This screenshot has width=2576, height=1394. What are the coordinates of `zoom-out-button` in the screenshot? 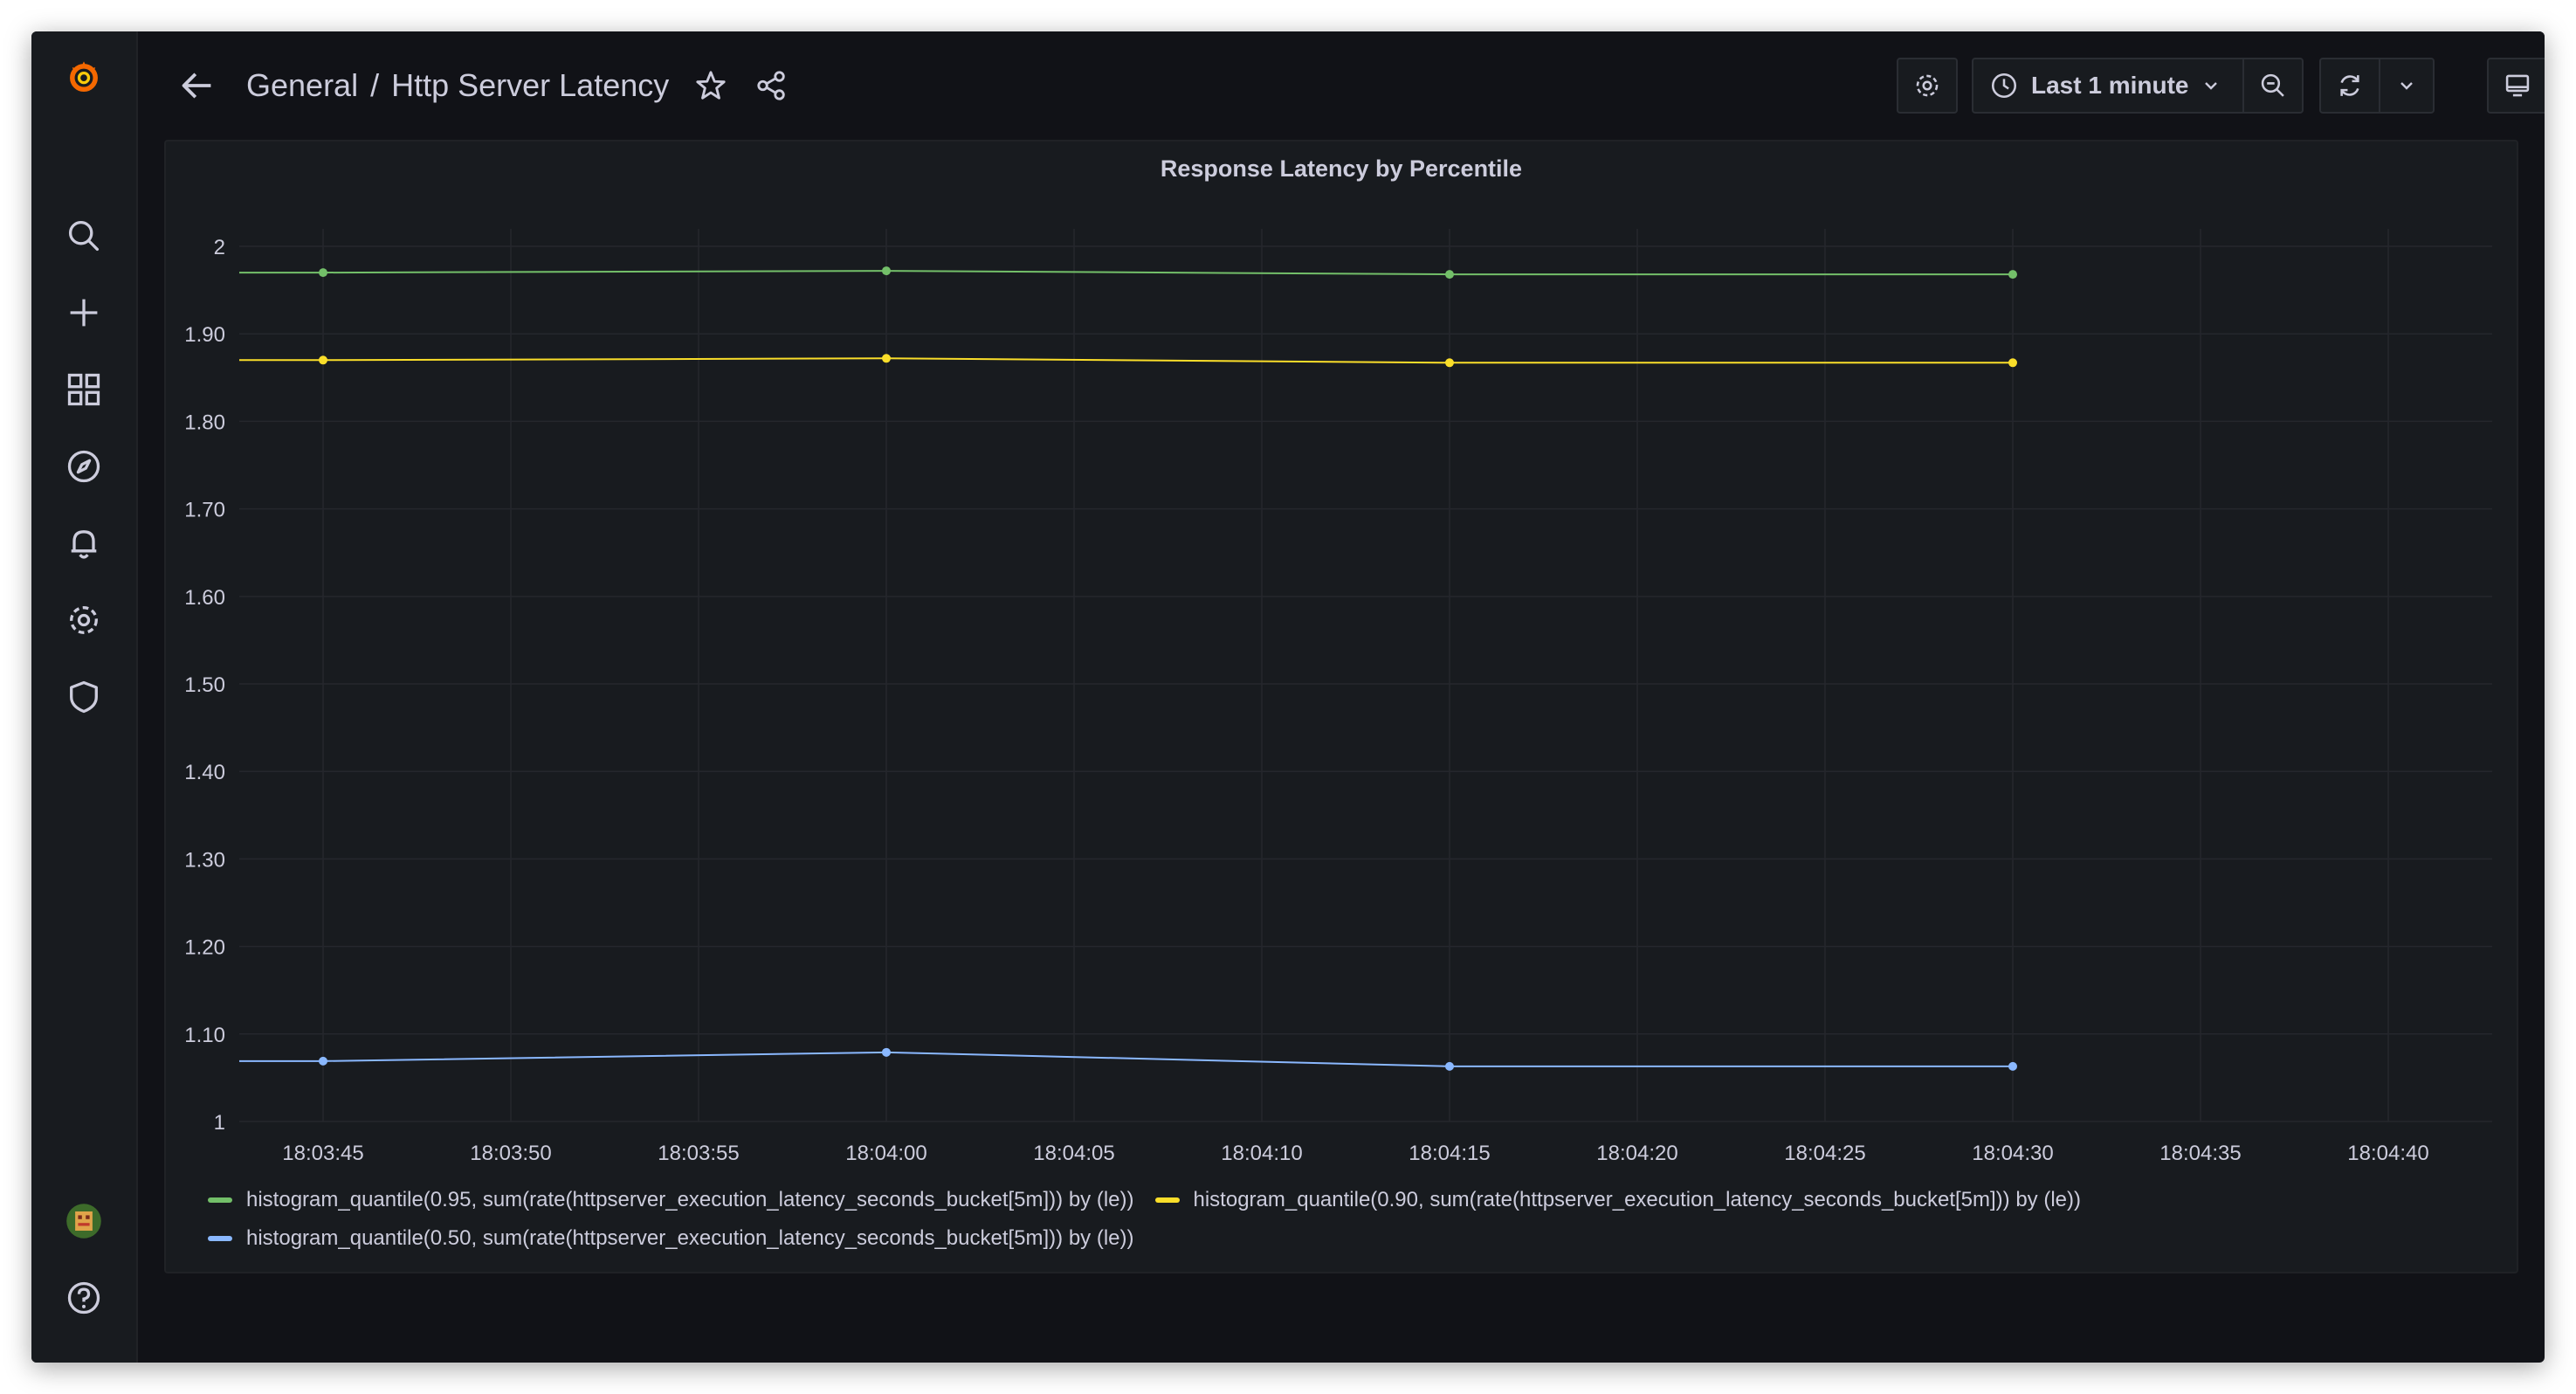 It's located at (2273, 86).